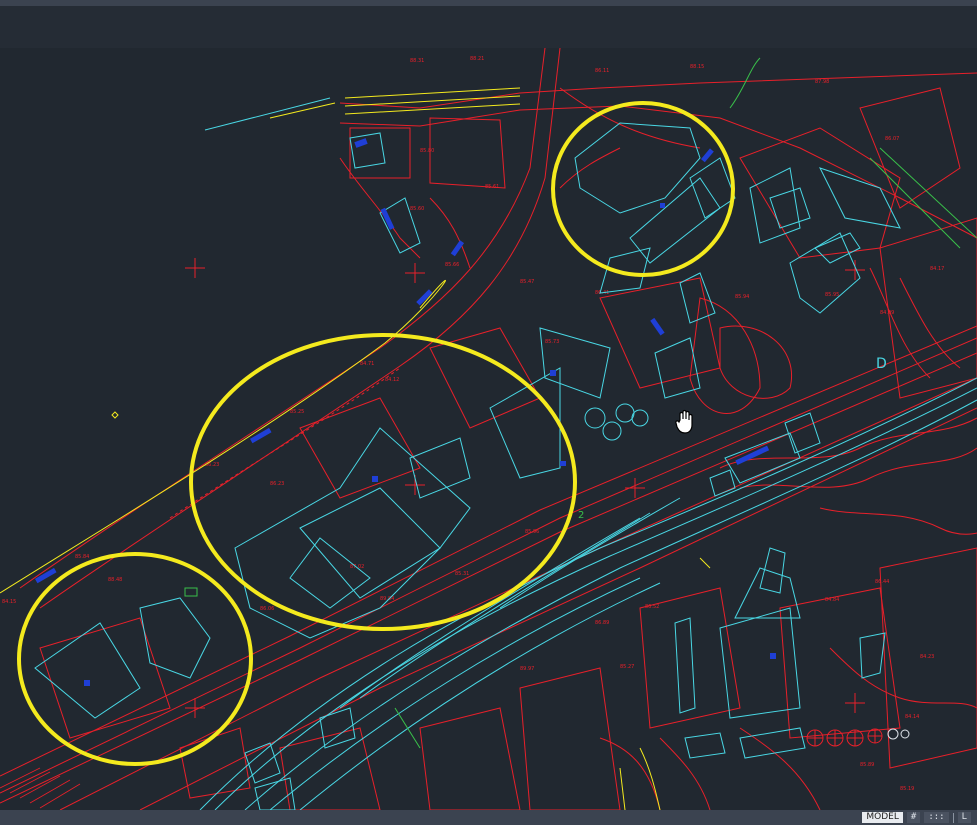  What do you see at coordinates (927, 657) in the screenshot?
I see `svg-text: 84.23` at bounding box center [927, 657].